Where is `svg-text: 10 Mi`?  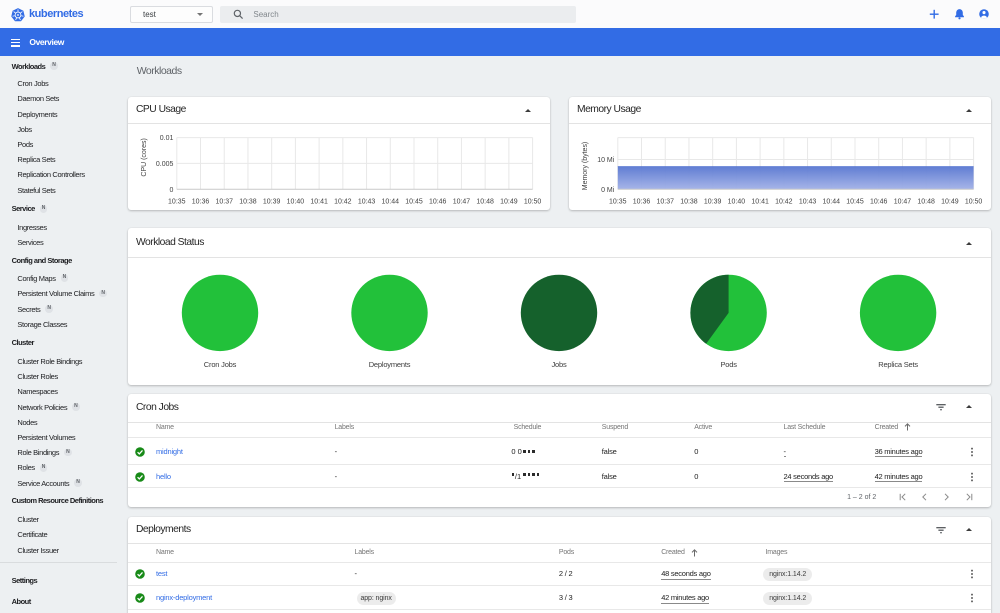
svg-text: 10 Mi is located at coordinates (606, 160).